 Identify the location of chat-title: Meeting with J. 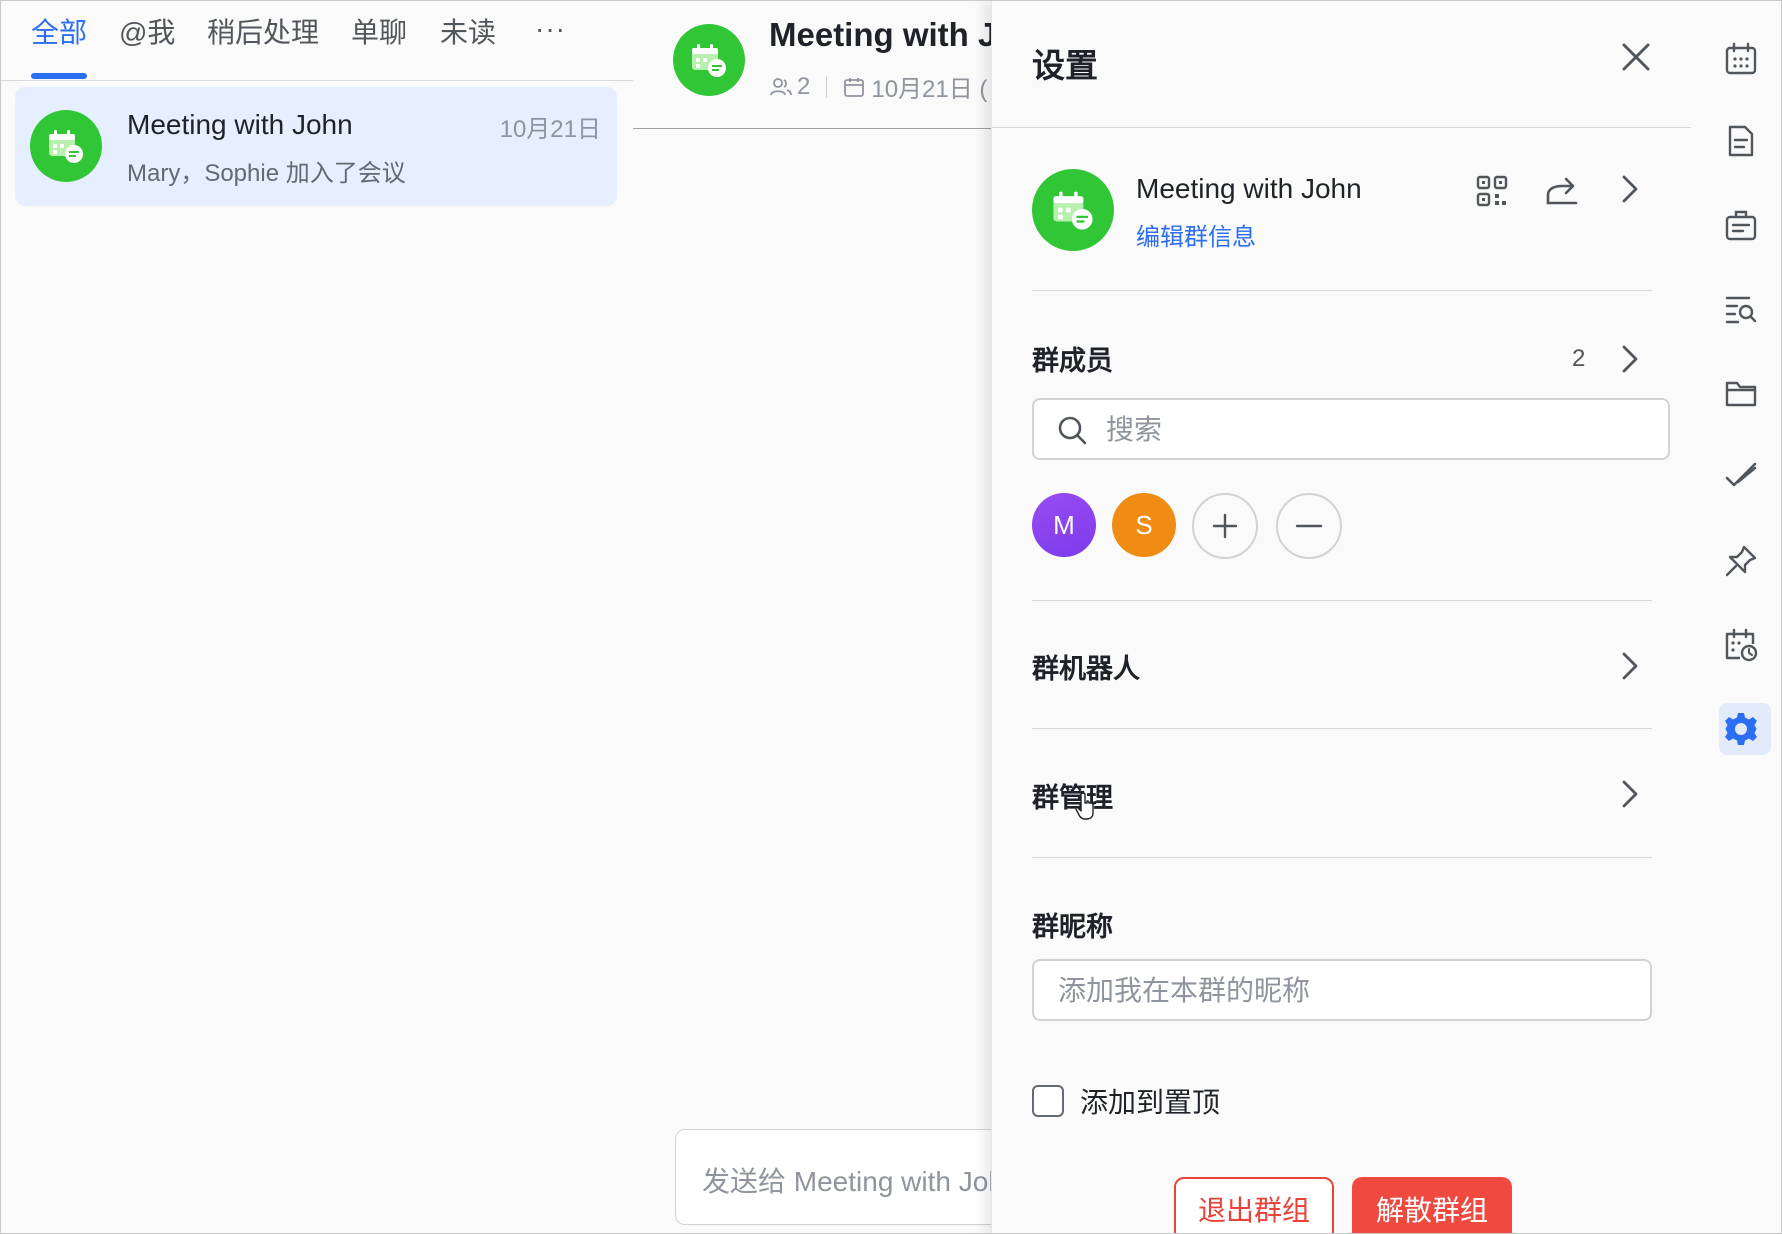
(883, 34).